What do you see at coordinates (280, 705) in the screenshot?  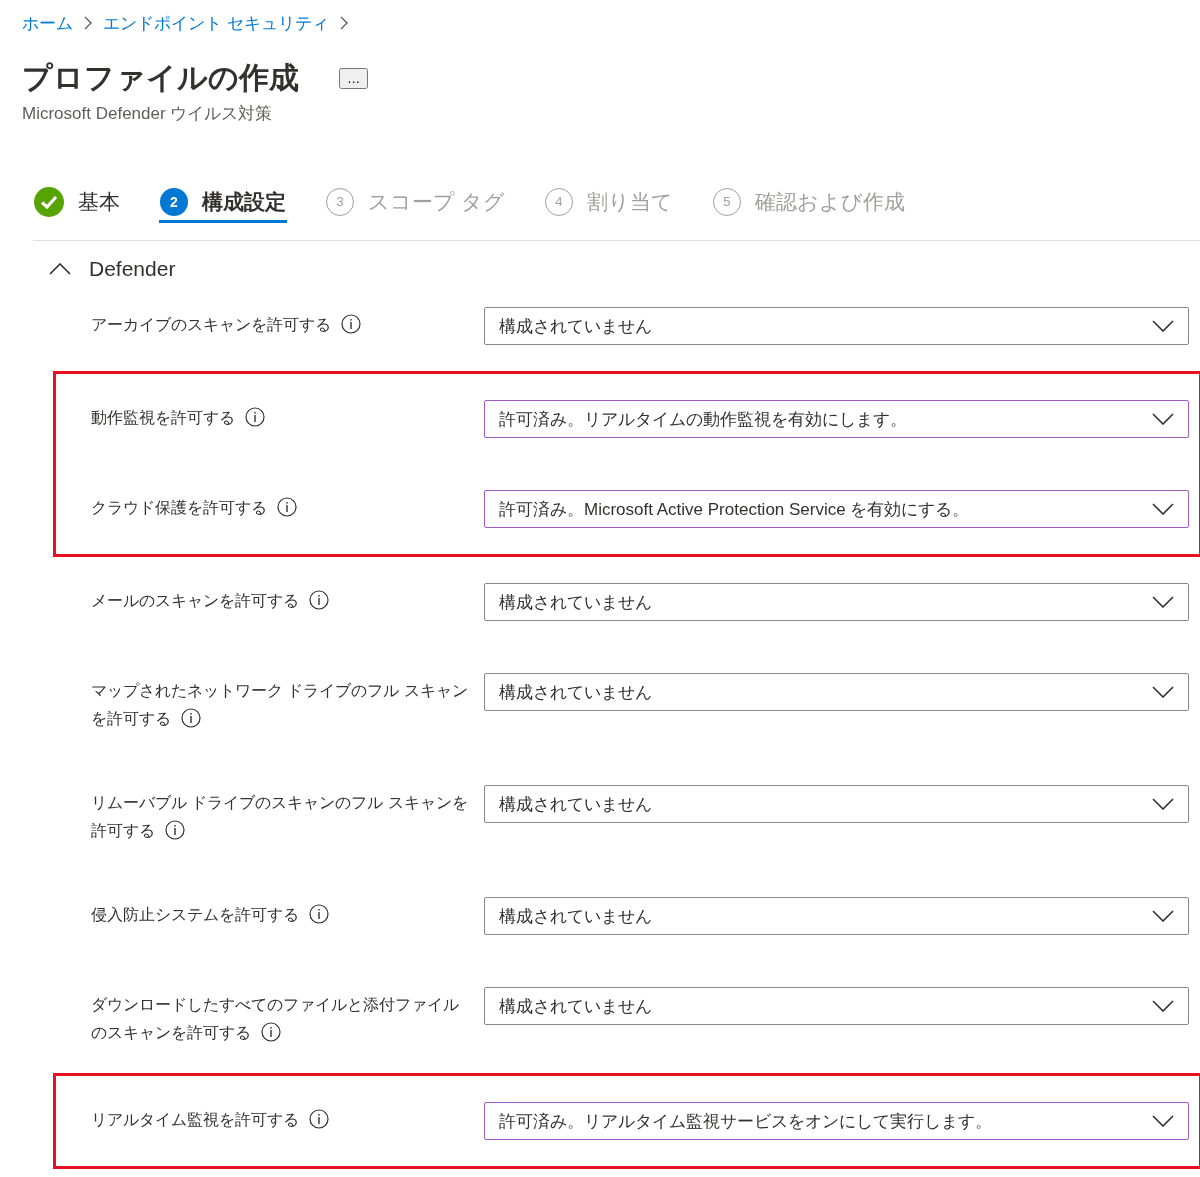 I see `setting-label: マップされたネットワーク ドライブのフル スキャンを許可する` at bounding box center [280, 705].